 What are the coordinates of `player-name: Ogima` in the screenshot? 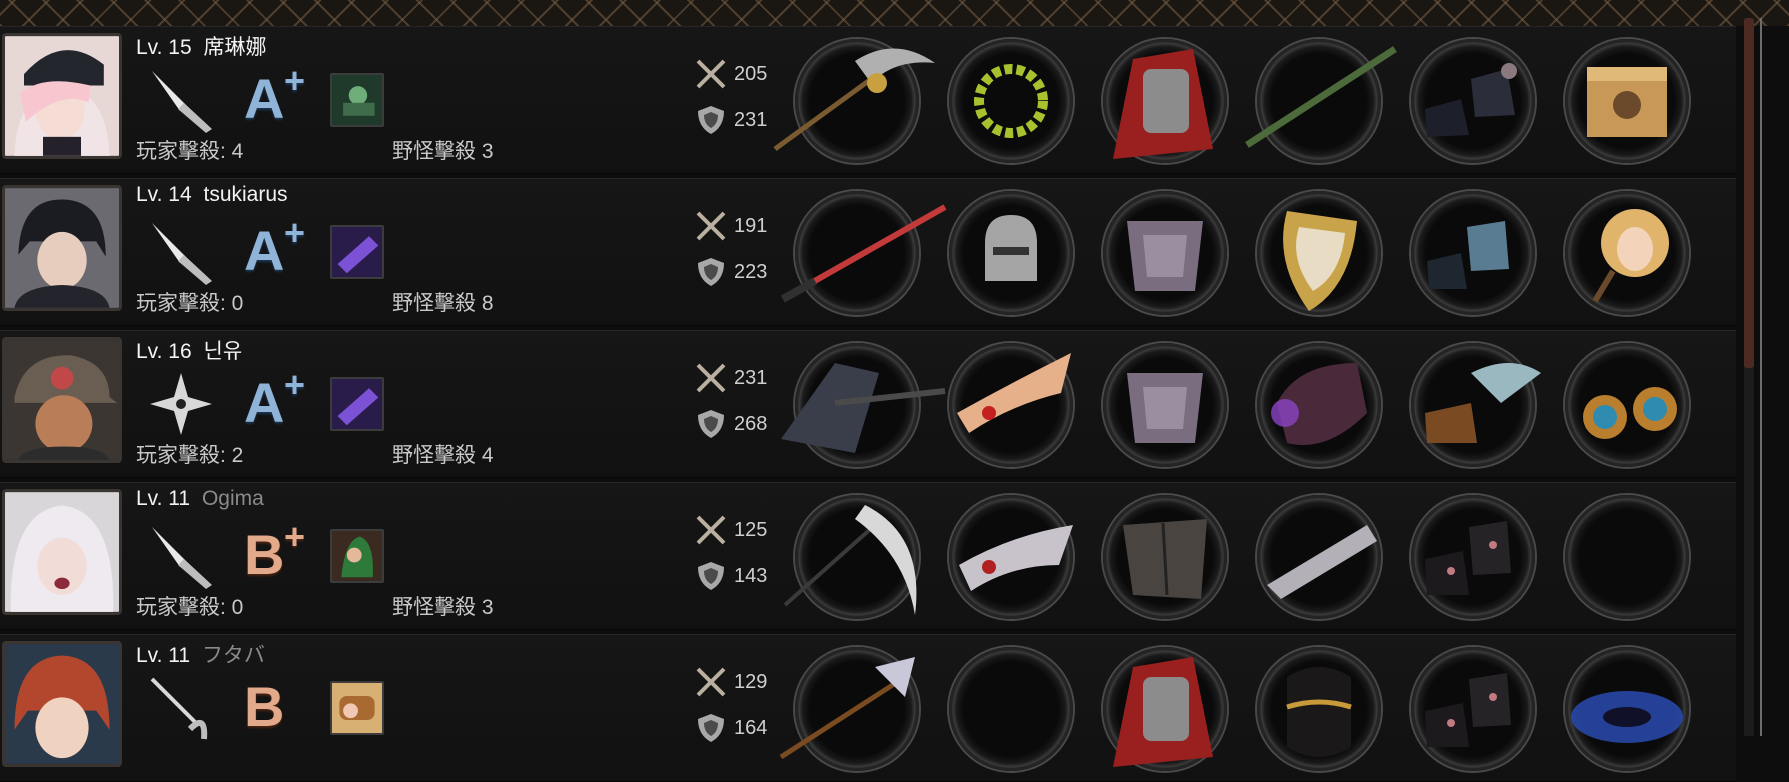 It's located at (232, 498).